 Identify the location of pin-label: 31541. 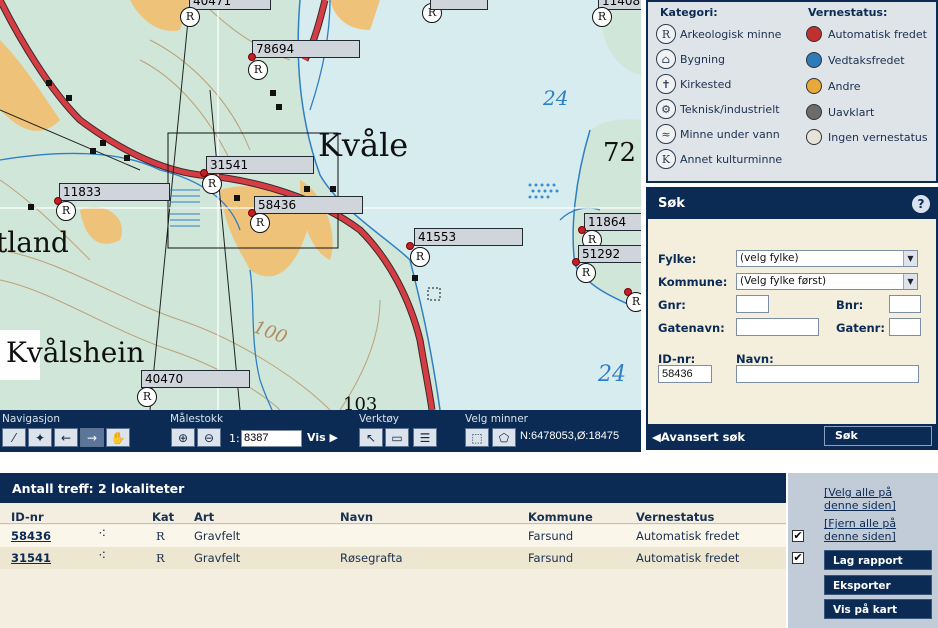
(260, 165).